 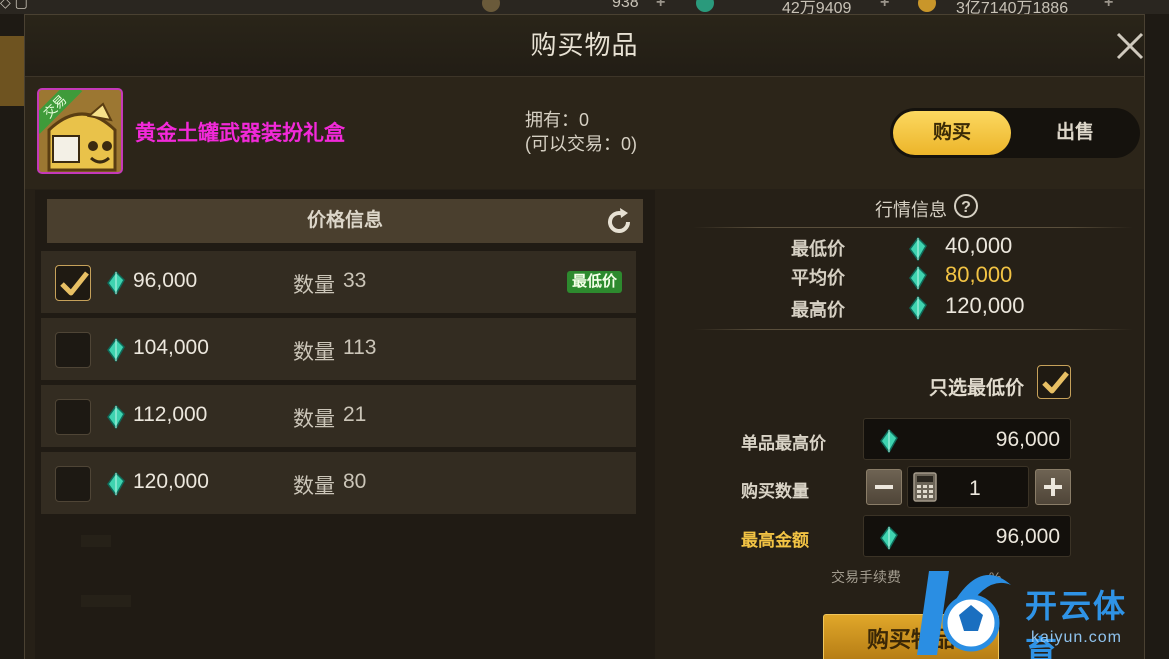 I want to click on hud-value-1: 938, so click(x=625, y=5).